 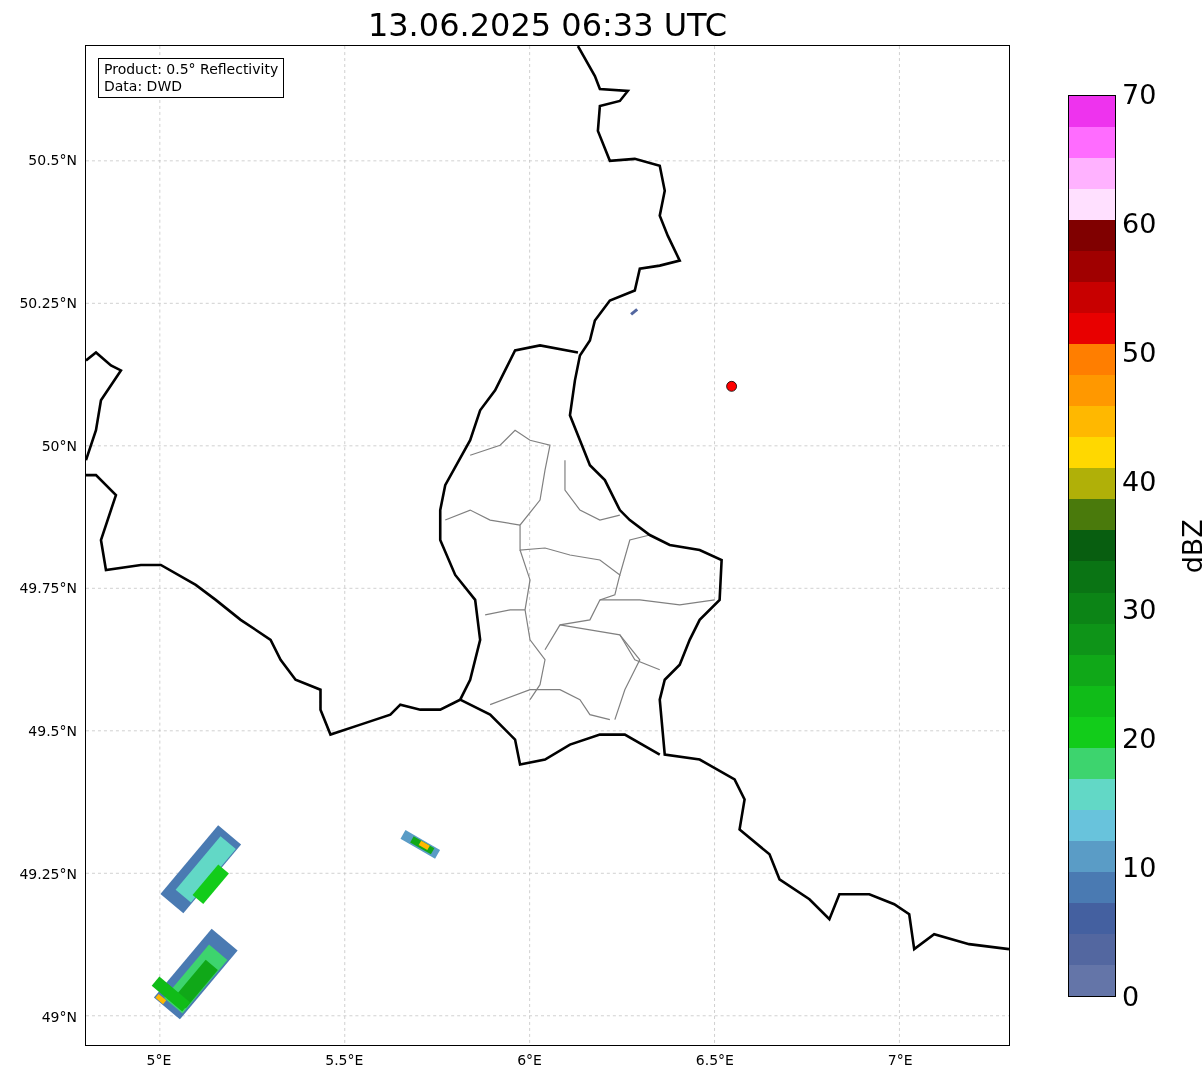 What do you see at coordinates (48, 302) in the screenshot?
I see `y-tick-label: 50.25°N` at bounding box center [48, 302].